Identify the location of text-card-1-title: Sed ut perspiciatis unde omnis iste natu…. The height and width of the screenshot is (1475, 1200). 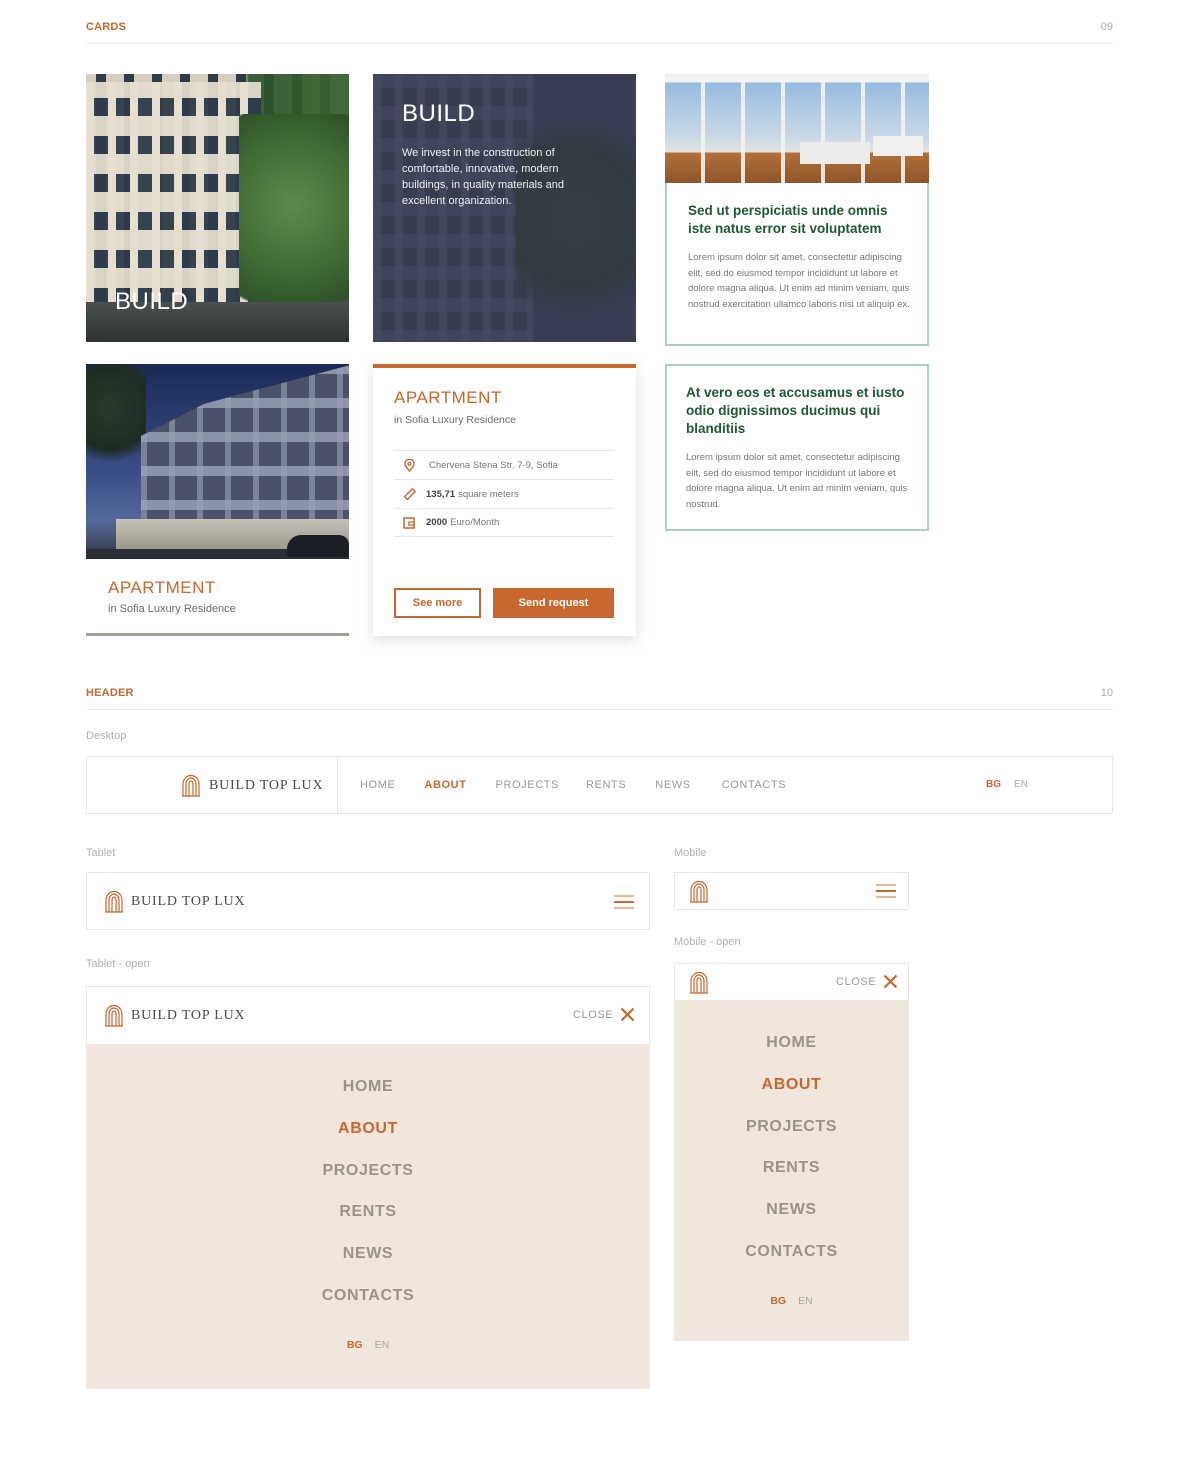
(788, 219).